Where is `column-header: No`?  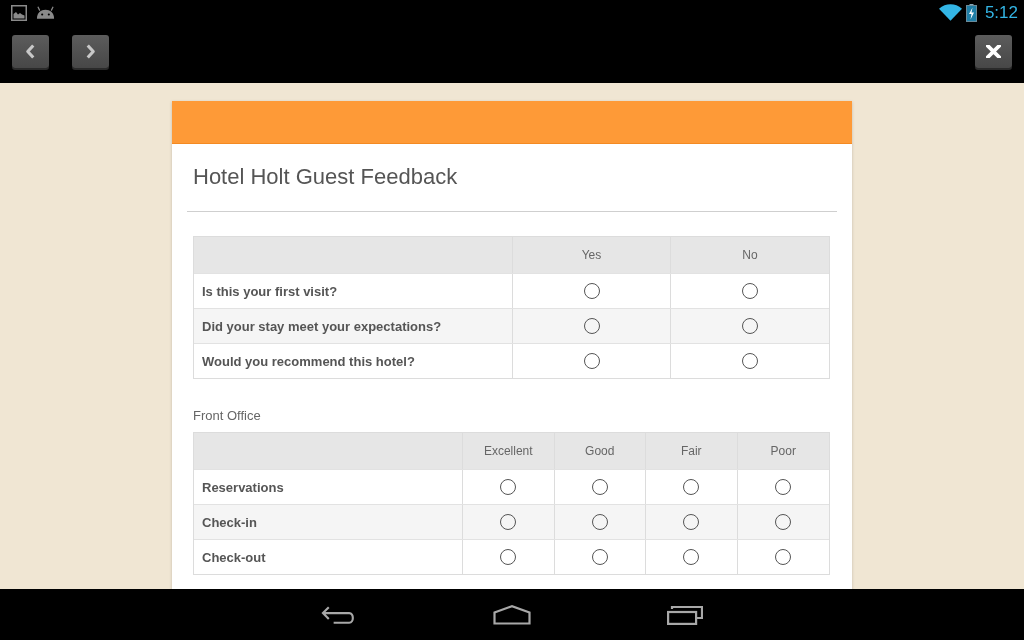 column-header: No is located at coordinates (750, 255).